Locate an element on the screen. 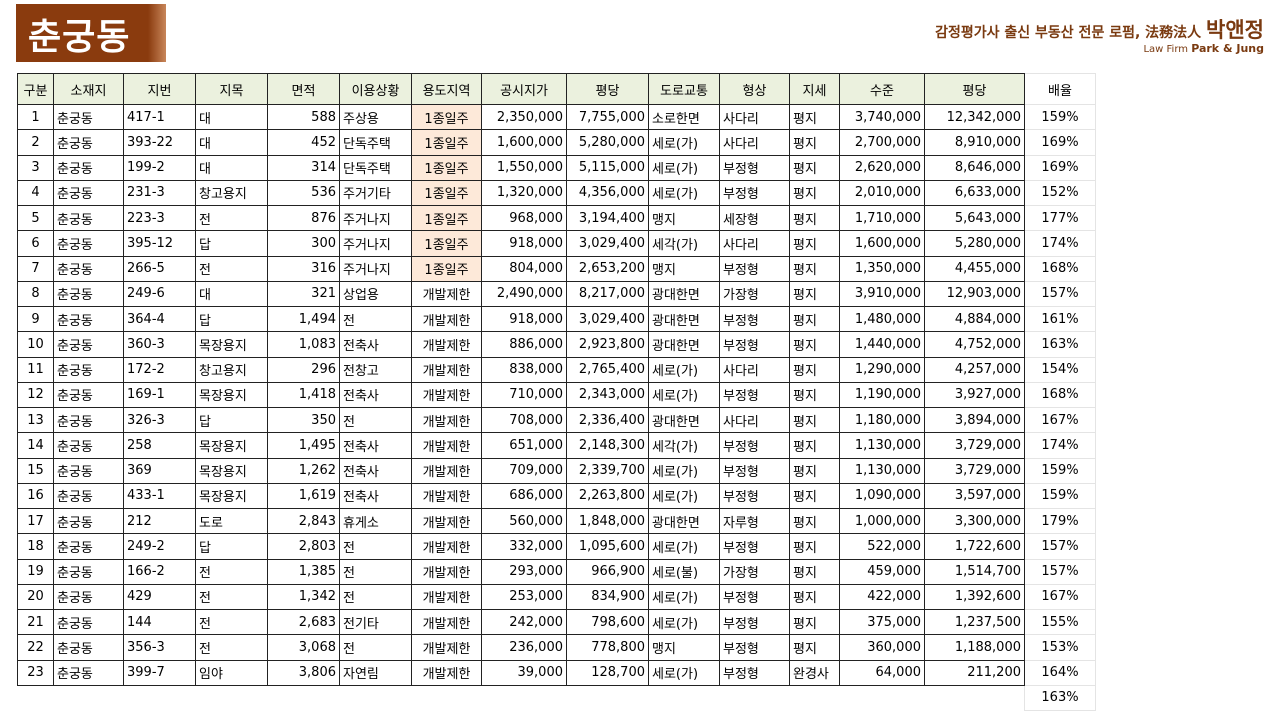 Image resolution: width=1280 pixels, height=720 pixels. cell-pp: 7,755,000 is located at coordinates (607, 117).